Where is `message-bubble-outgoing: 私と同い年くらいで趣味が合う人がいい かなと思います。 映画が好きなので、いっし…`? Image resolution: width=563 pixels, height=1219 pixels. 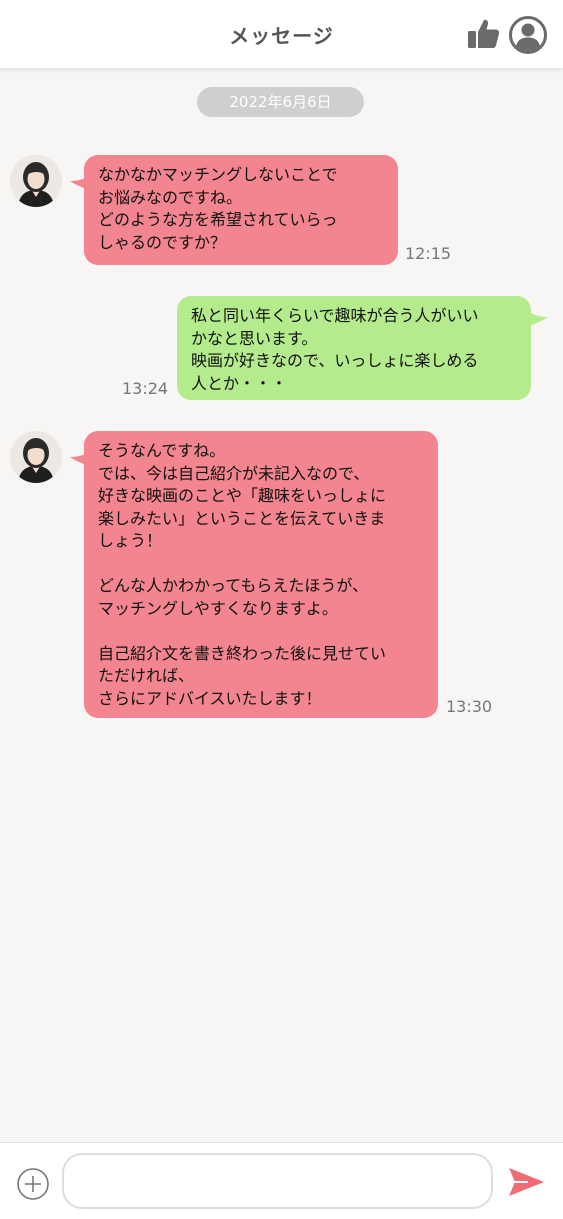 message-bubble-outgoing: 私と同い年くらいで趣味が合う人がいい かなと思います。 映画が好きなので、いっし… is located at coordinates (354, 348).